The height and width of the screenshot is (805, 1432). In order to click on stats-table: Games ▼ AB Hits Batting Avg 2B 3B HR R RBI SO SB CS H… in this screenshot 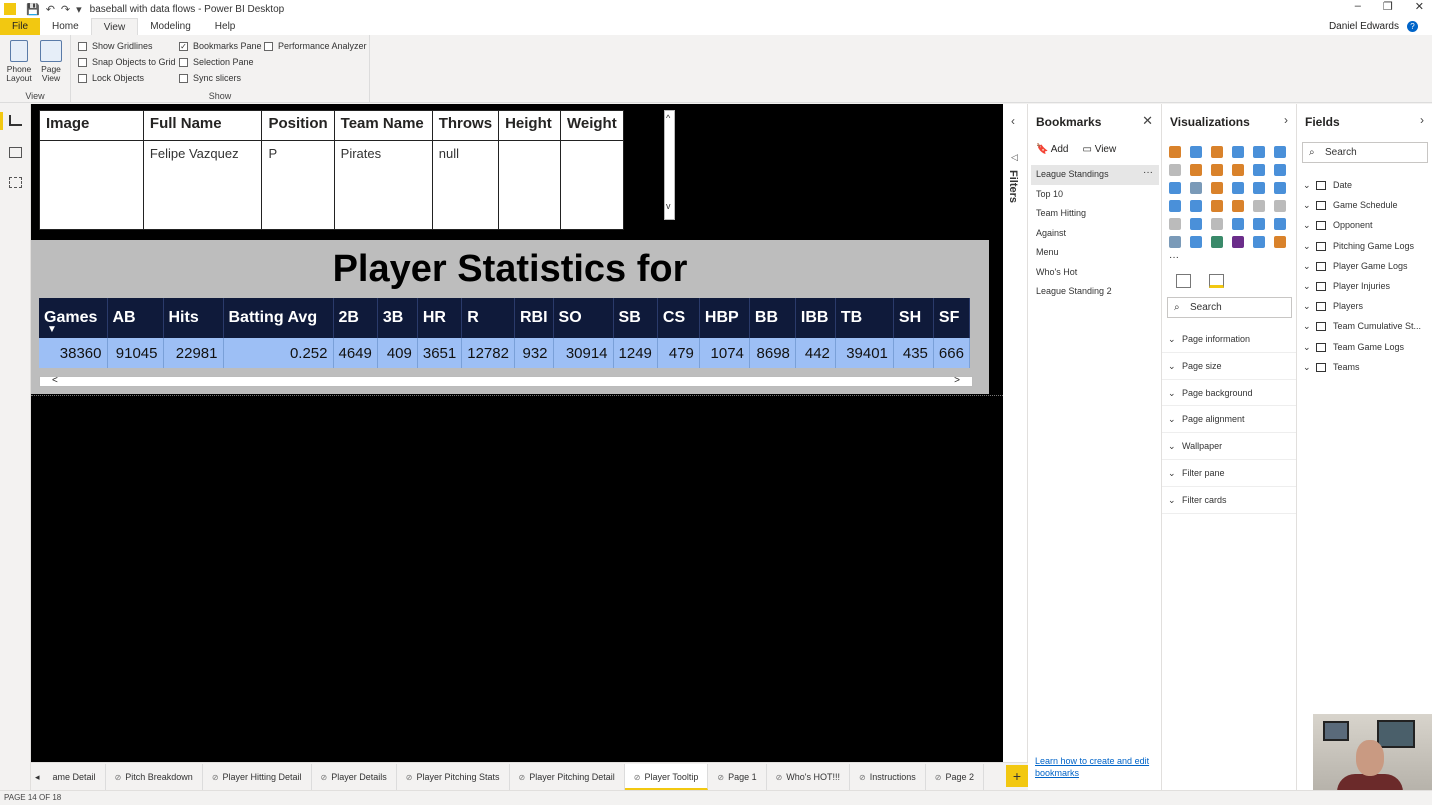, I will do `click(504, 333)`.